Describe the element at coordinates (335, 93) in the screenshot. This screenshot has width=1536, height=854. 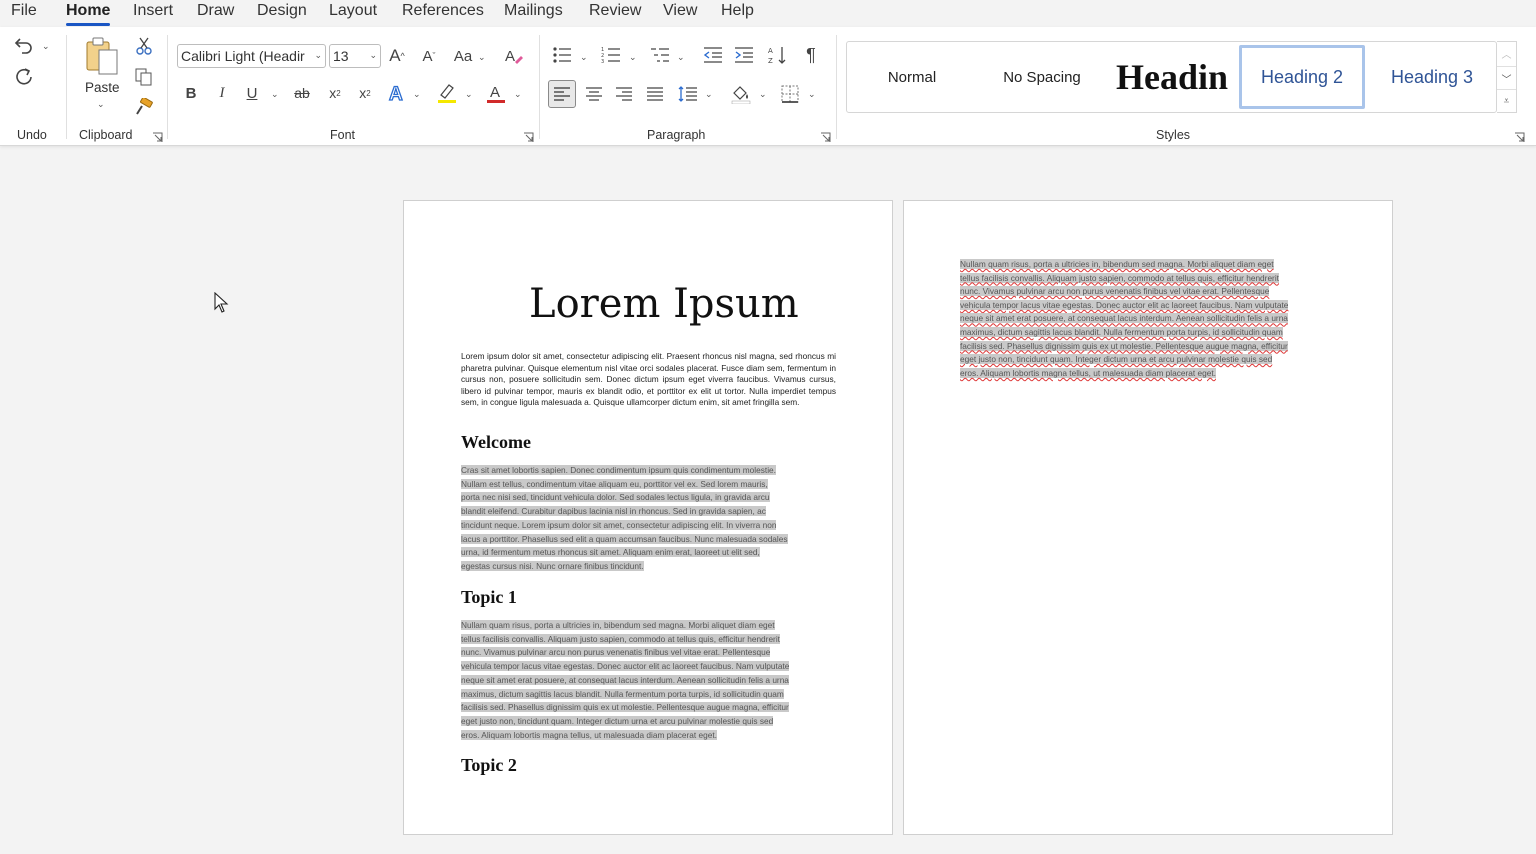
I see `subscript-icon: x2` at that location.